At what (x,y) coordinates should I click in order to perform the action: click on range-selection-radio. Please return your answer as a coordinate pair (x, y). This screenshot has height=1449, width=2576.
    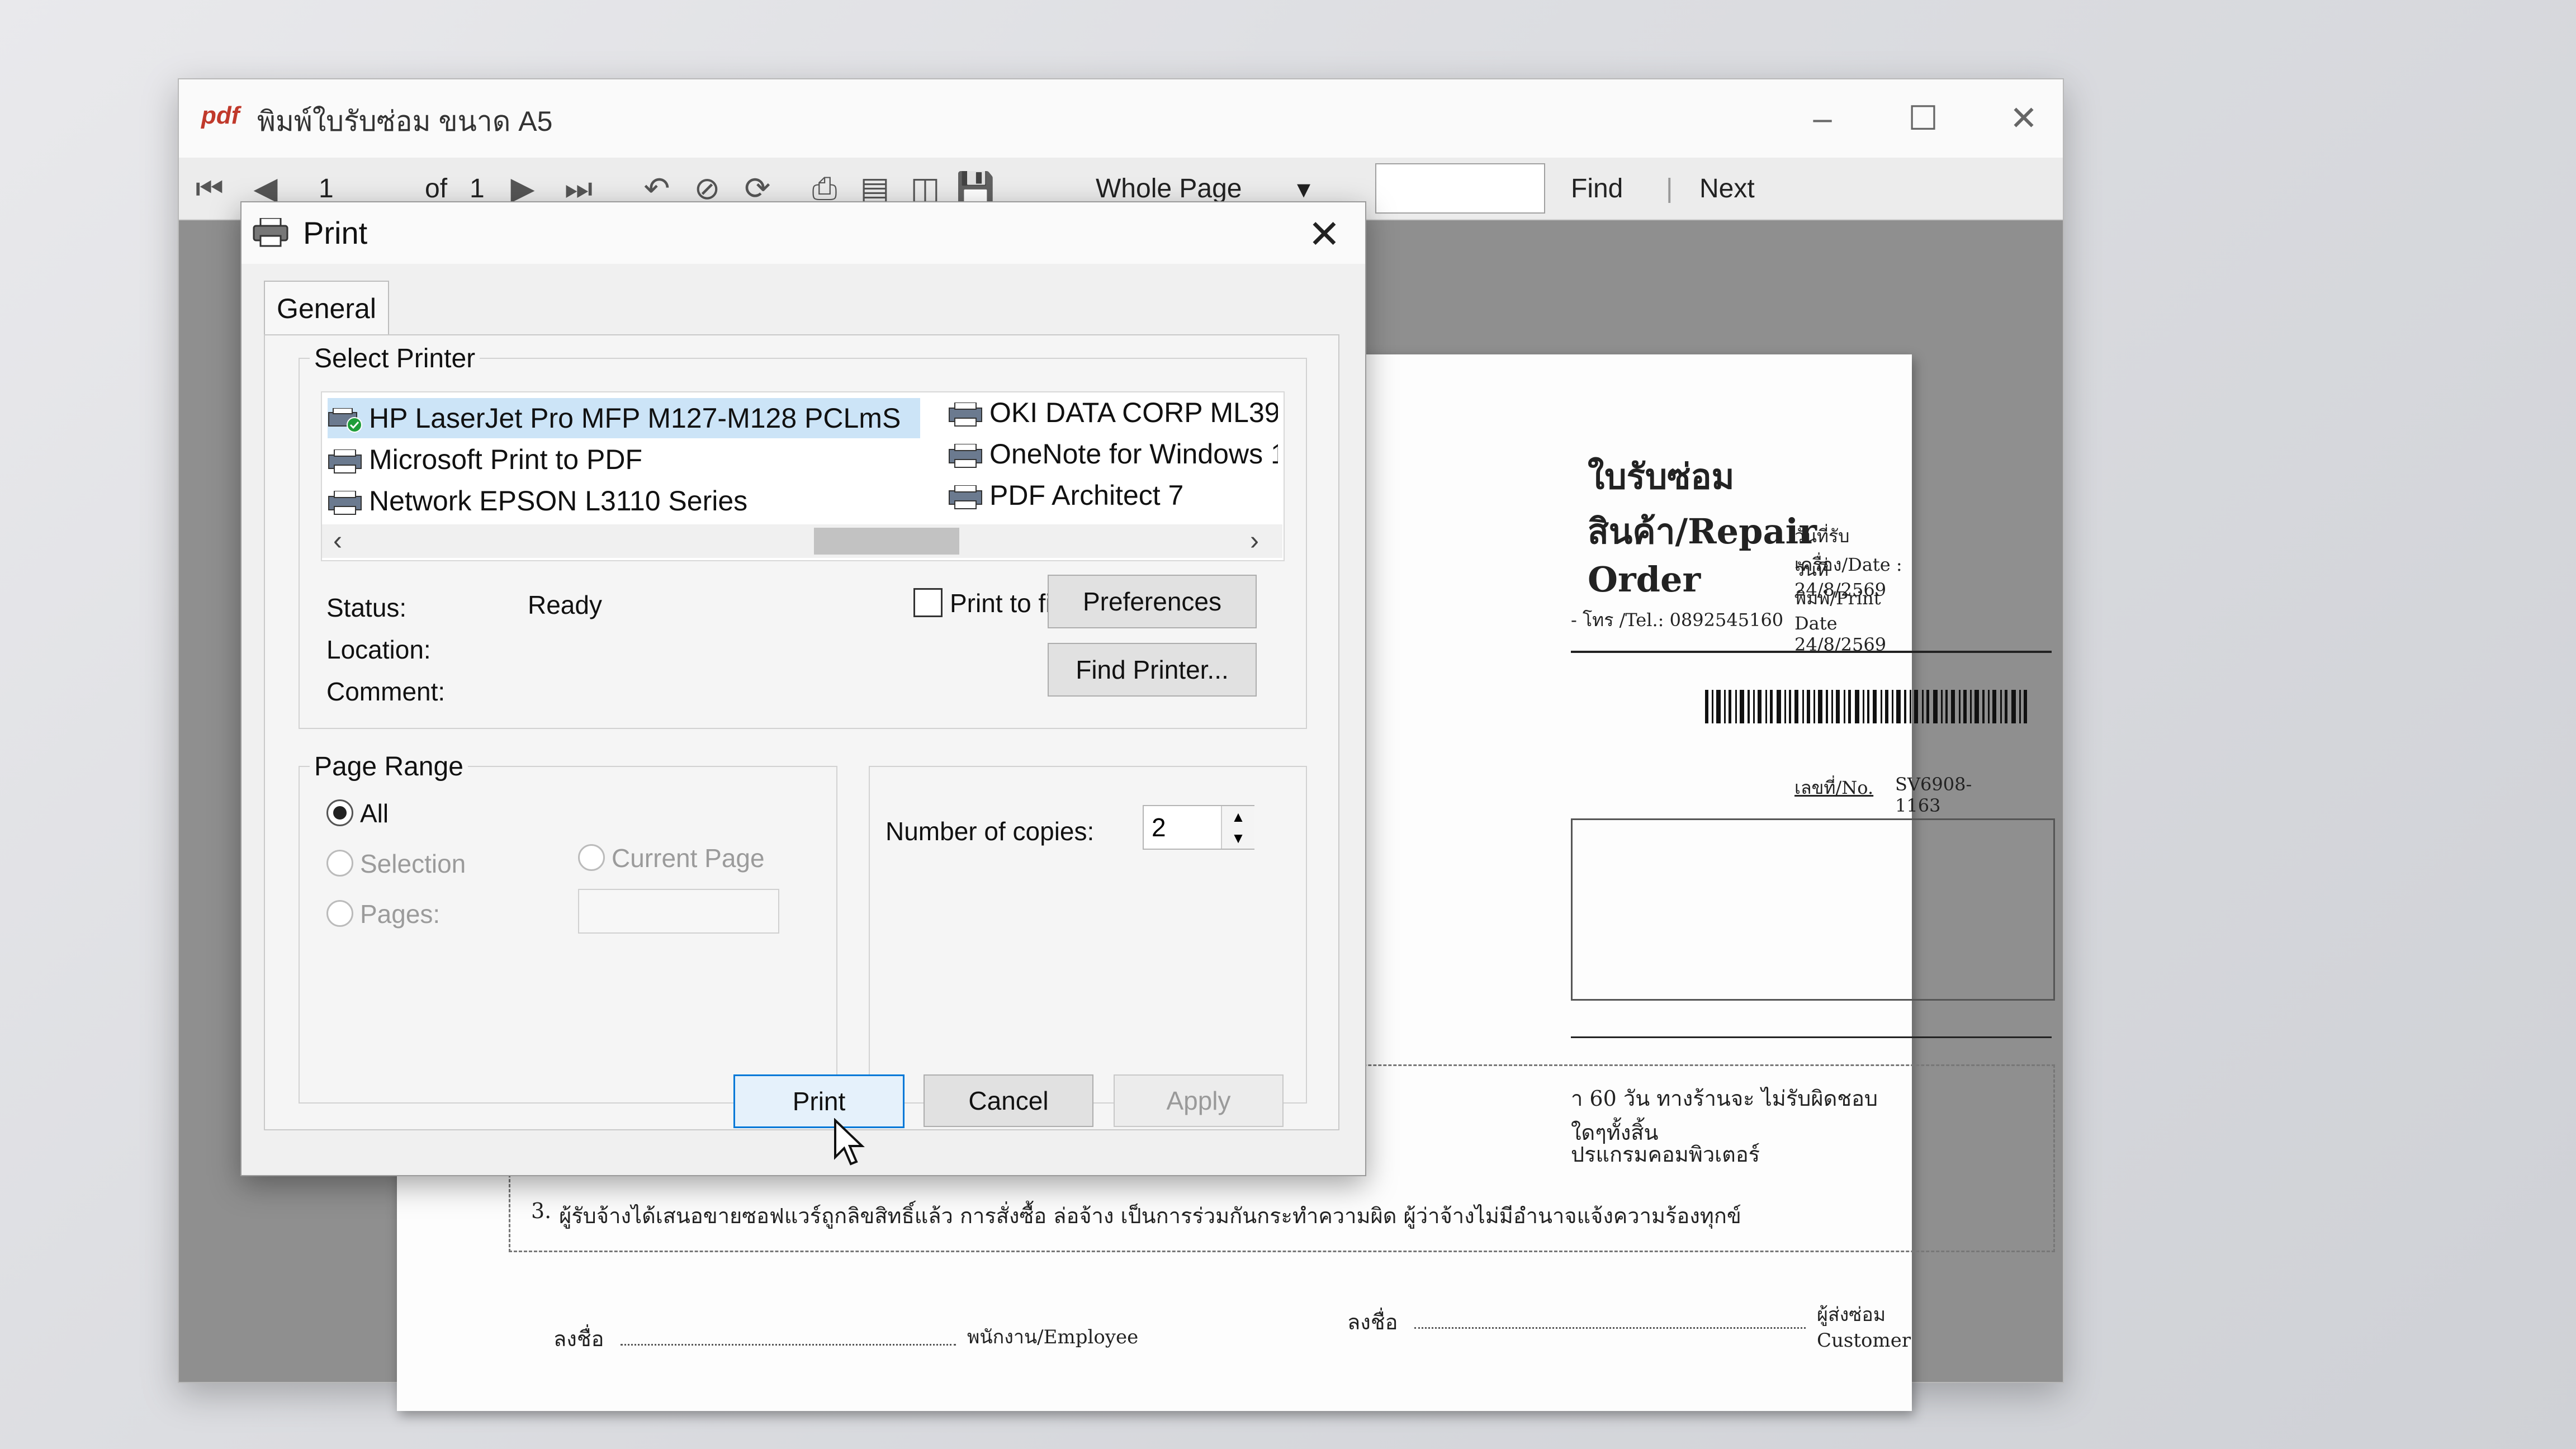
    Looking at the image, I should click on (340, 863).